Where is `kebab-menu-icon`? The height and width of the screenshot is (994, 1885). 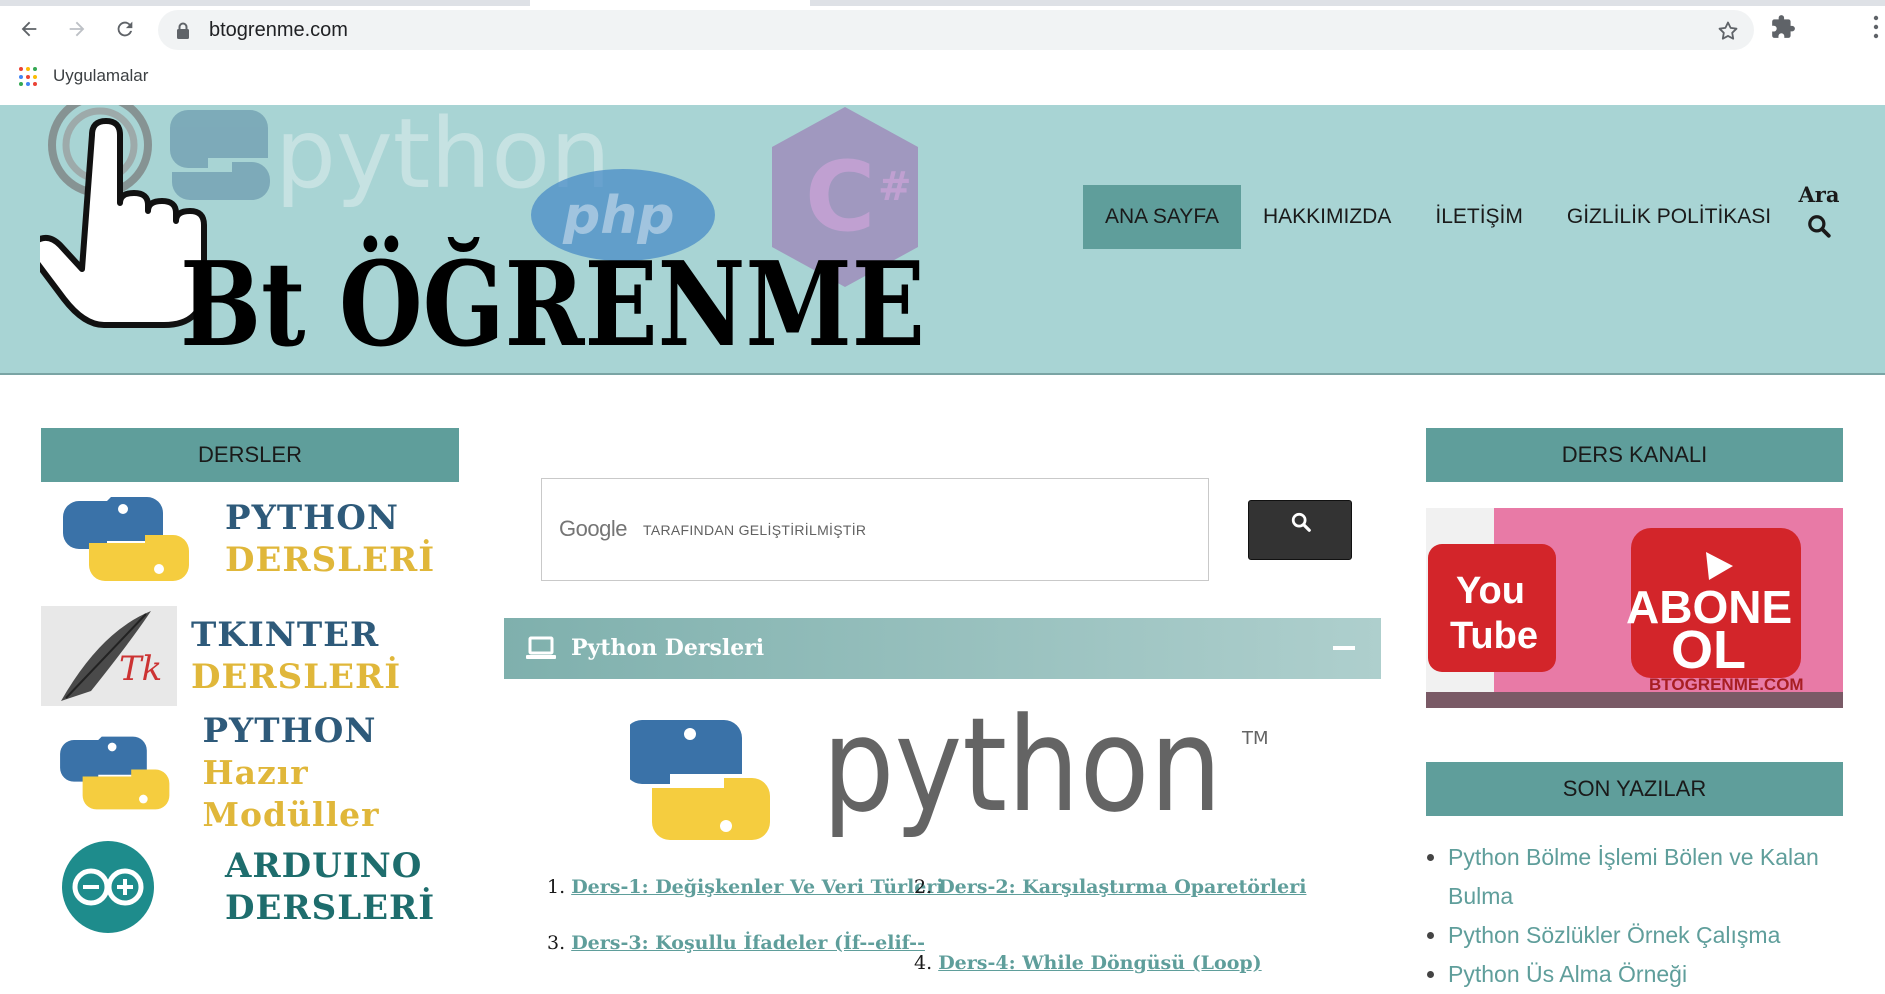
kebab-menu-icon is located at coordinates (1876, 27).